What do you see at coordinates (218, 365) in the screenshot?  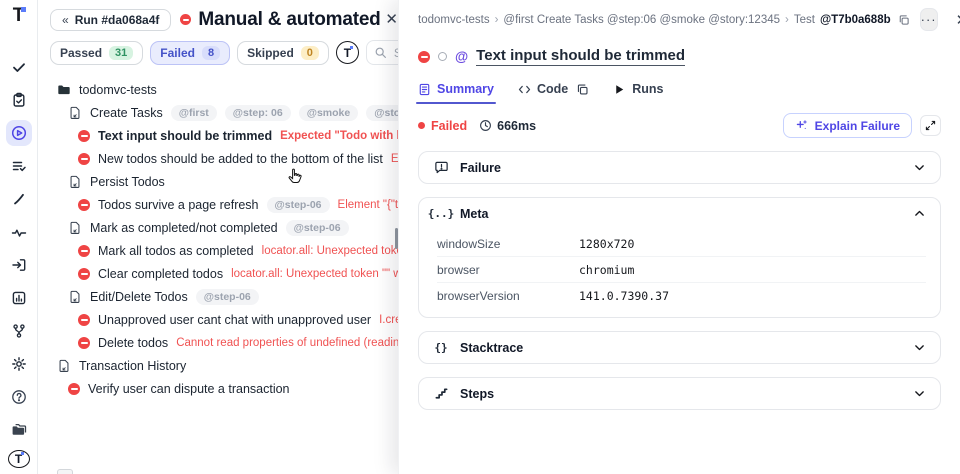 I see `tree-item-suite: Transaction History` at bounding box center [218, 365].